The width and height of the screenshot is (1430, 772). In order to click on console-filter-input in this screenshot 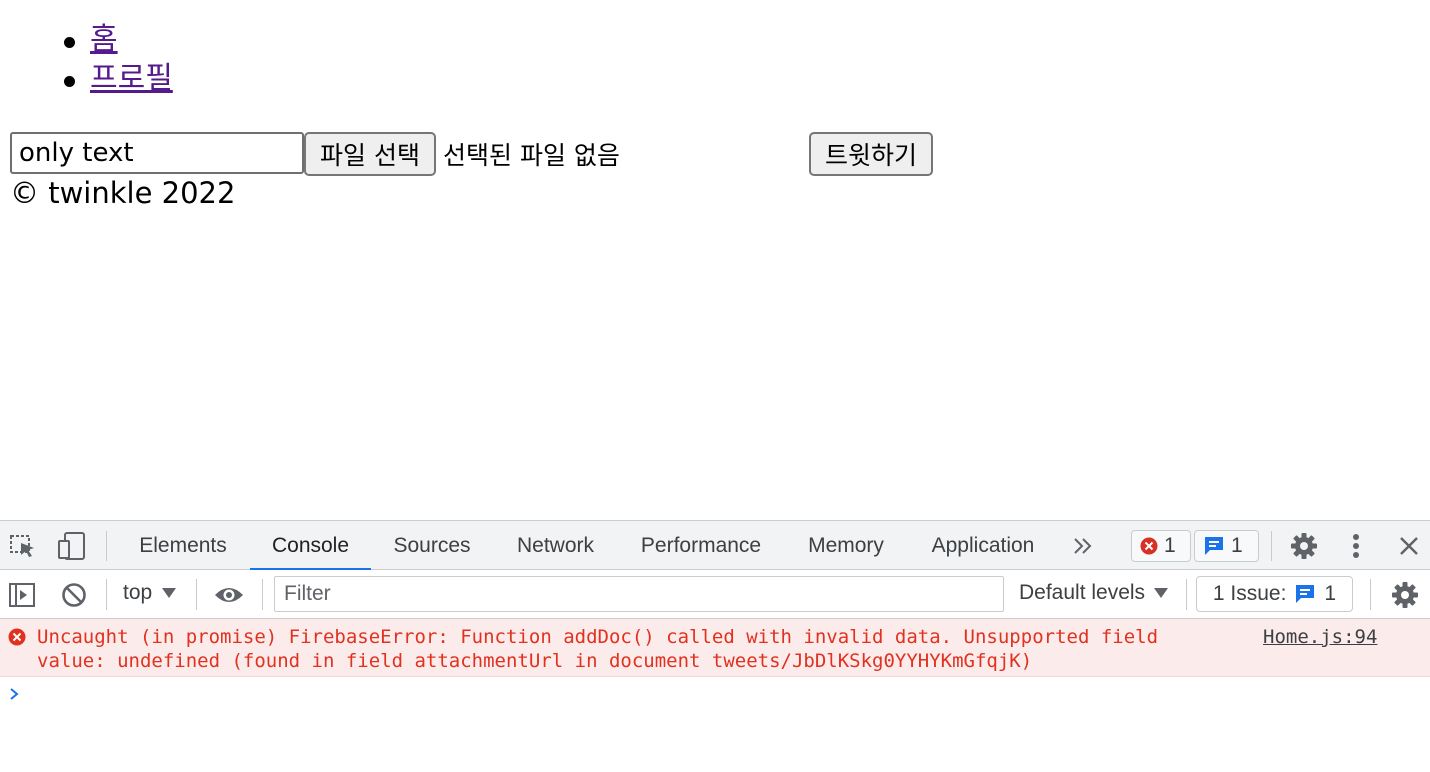, I will do `click(639, 594)`.